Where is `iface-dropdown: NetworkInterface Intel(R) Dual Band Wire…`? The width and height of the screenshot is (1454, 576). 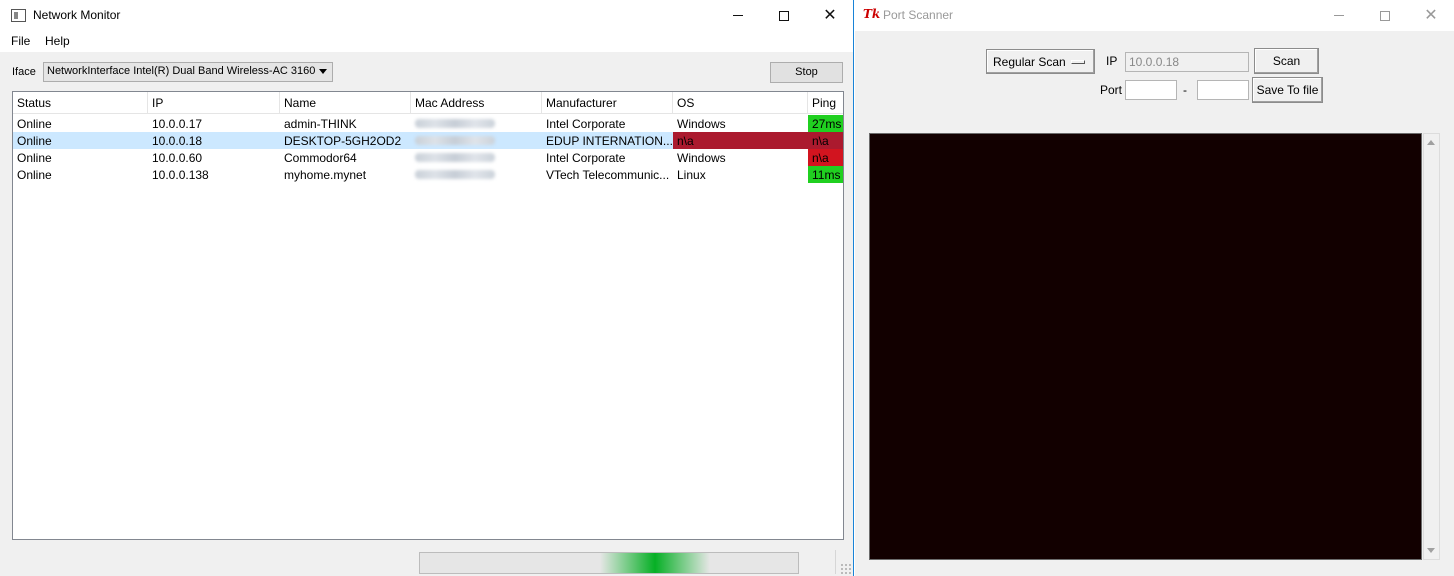
iface-dropdown: NetworkInterface Intel(R) Dual Band Wire… is located at coordinates (188, 72).